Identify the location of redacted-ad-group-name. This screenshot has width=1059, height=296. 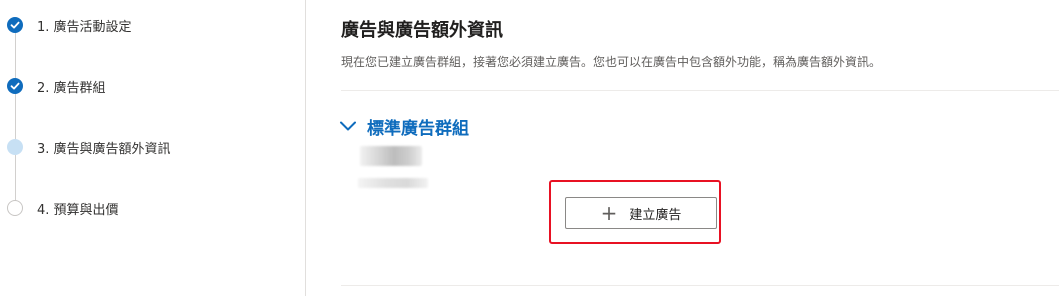
(391, 156).